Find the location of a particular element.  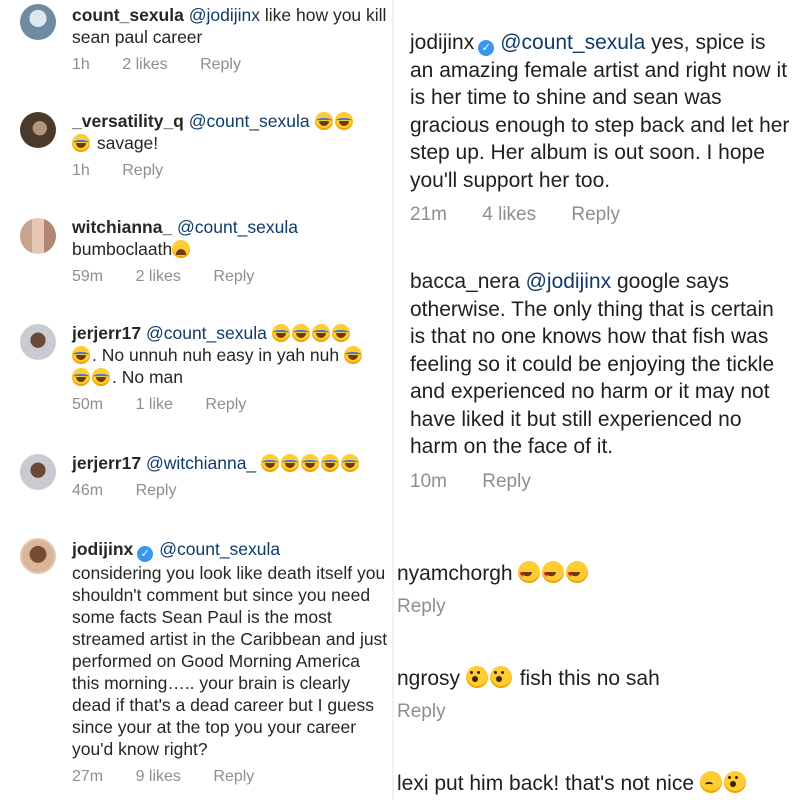

comment-meta: 1h 2 likes Reply is located at coordinates (230, 65).